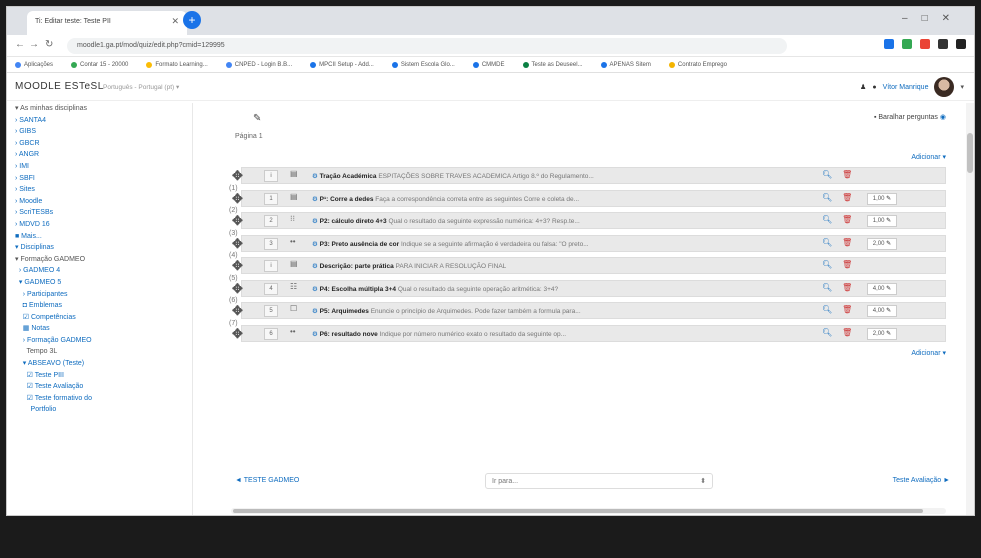 The image size is (981, 558). Describe the element at coordinates (103, 213) in the screenshot. I see `sidebar-item: › ScriTESBs` at that location.